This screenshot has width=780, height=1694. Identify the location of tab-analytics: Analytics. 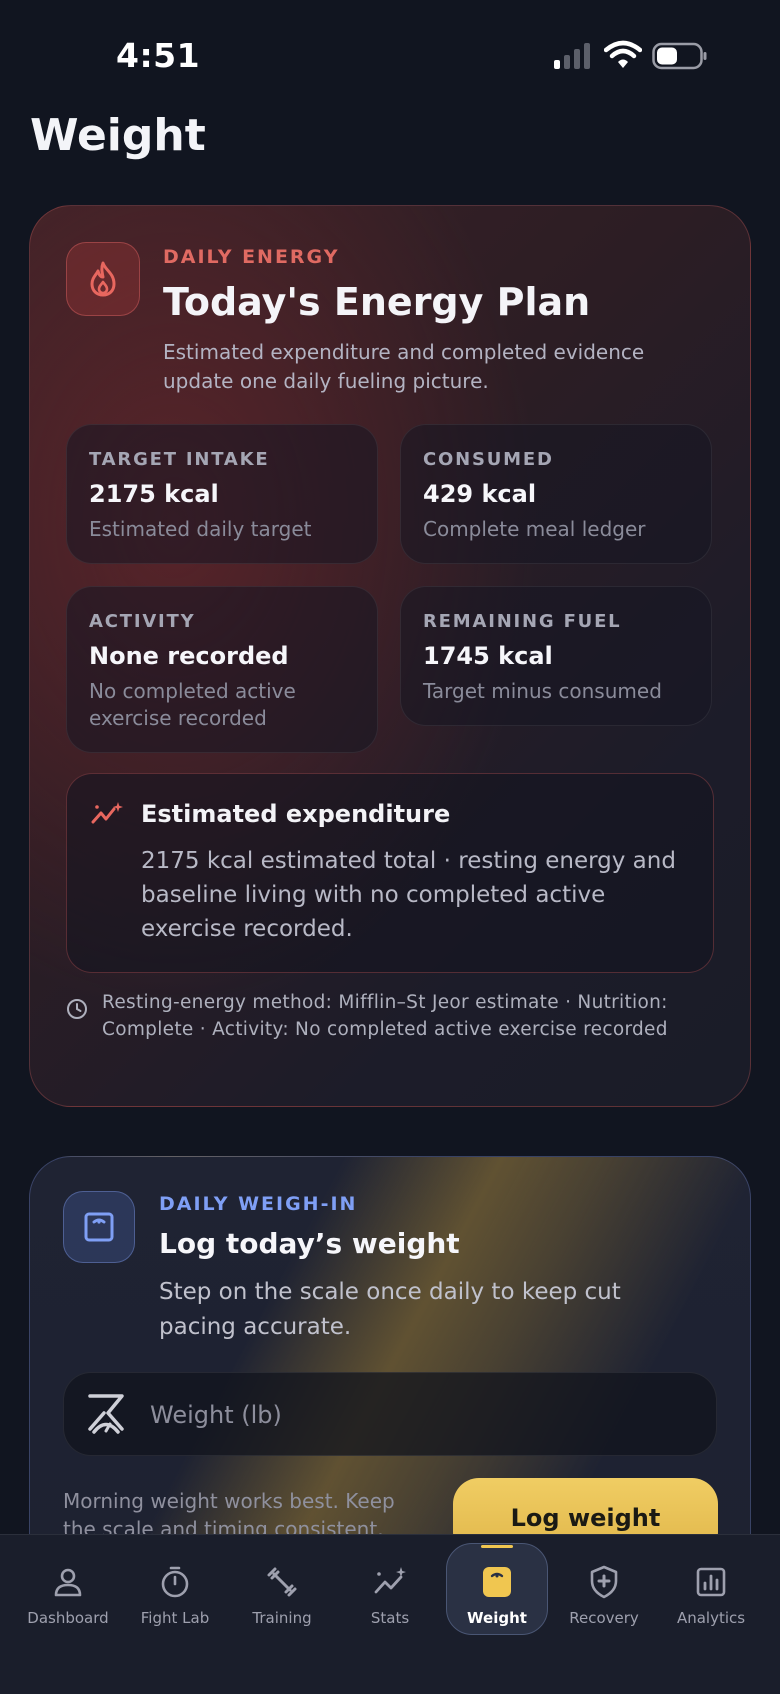
(711, 1595).